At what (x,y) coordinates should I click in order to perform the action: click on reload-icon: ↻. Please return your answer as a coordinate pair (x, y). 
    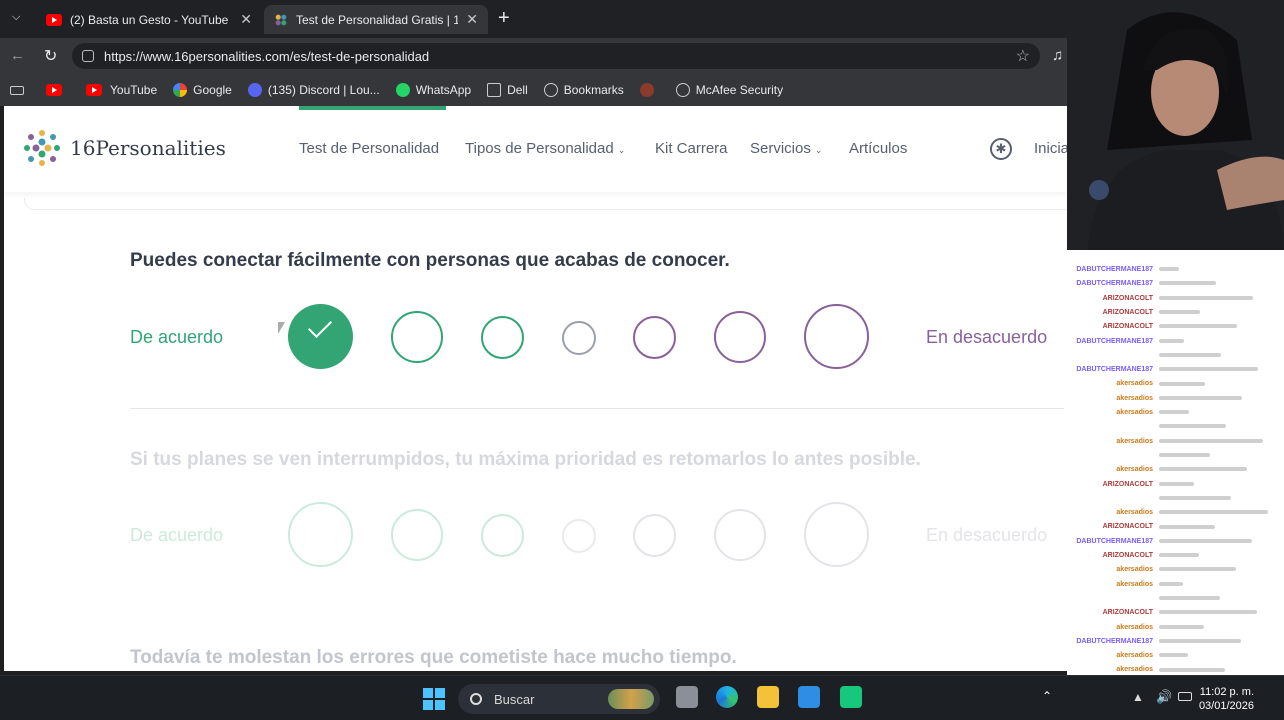
    Looking at the image, I should click on (50, 56).